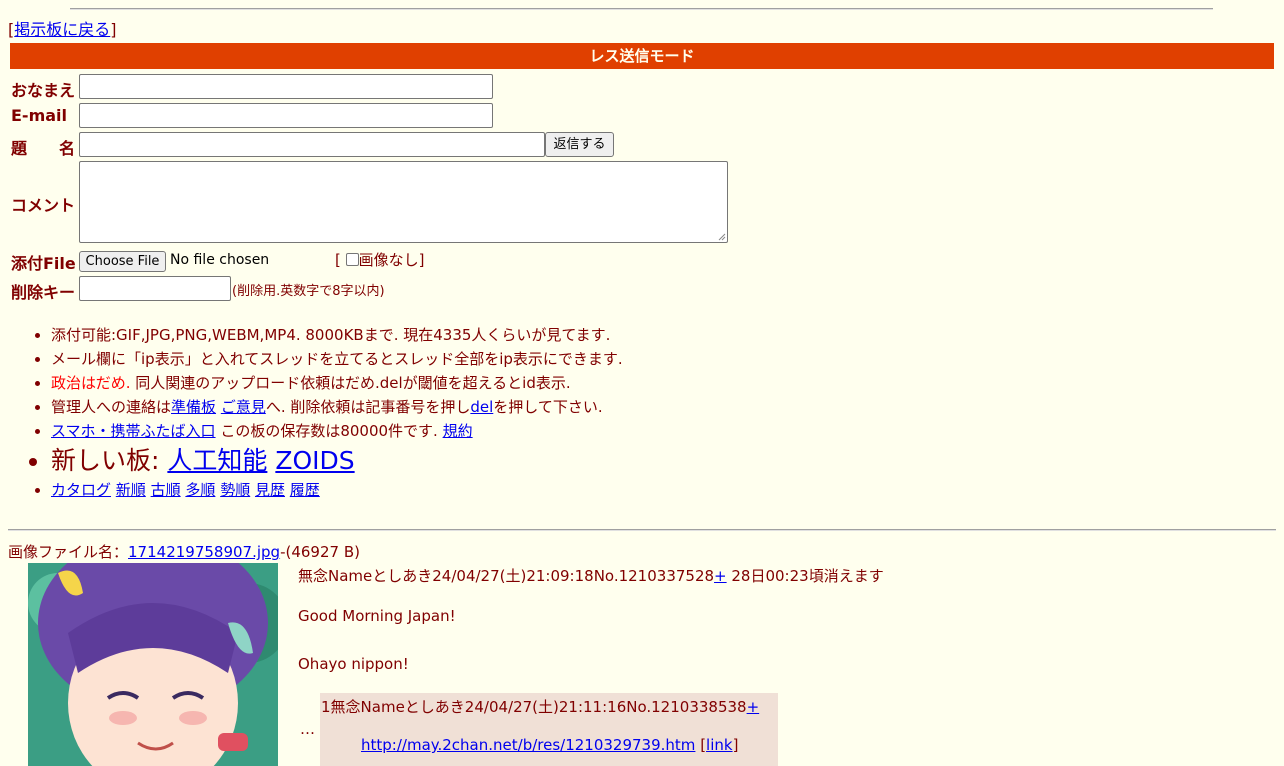  What do you see at coordinates (377, 616) in the screenshot?
I see `post-line: Good Morning Japan!` at bounding box center [377, 616].